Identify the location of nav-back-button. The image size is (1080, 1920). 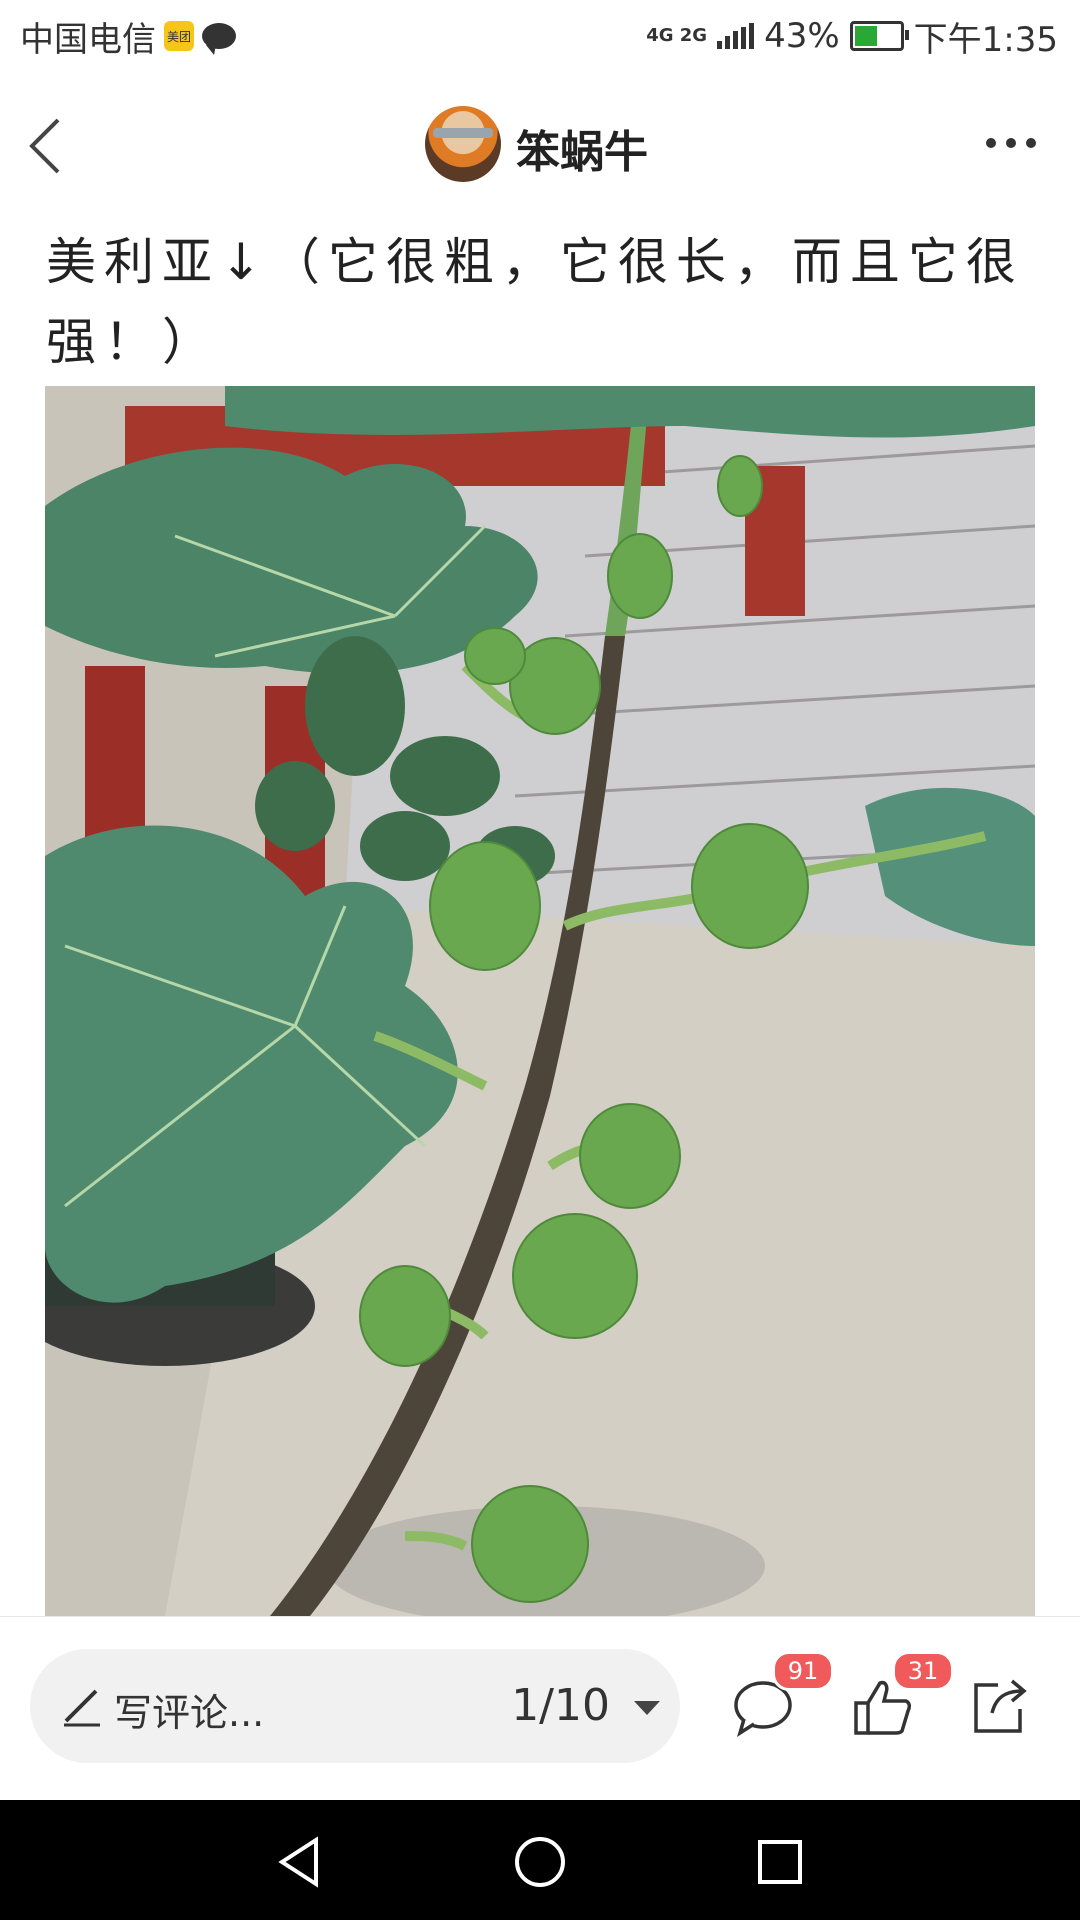
(300, 1862).